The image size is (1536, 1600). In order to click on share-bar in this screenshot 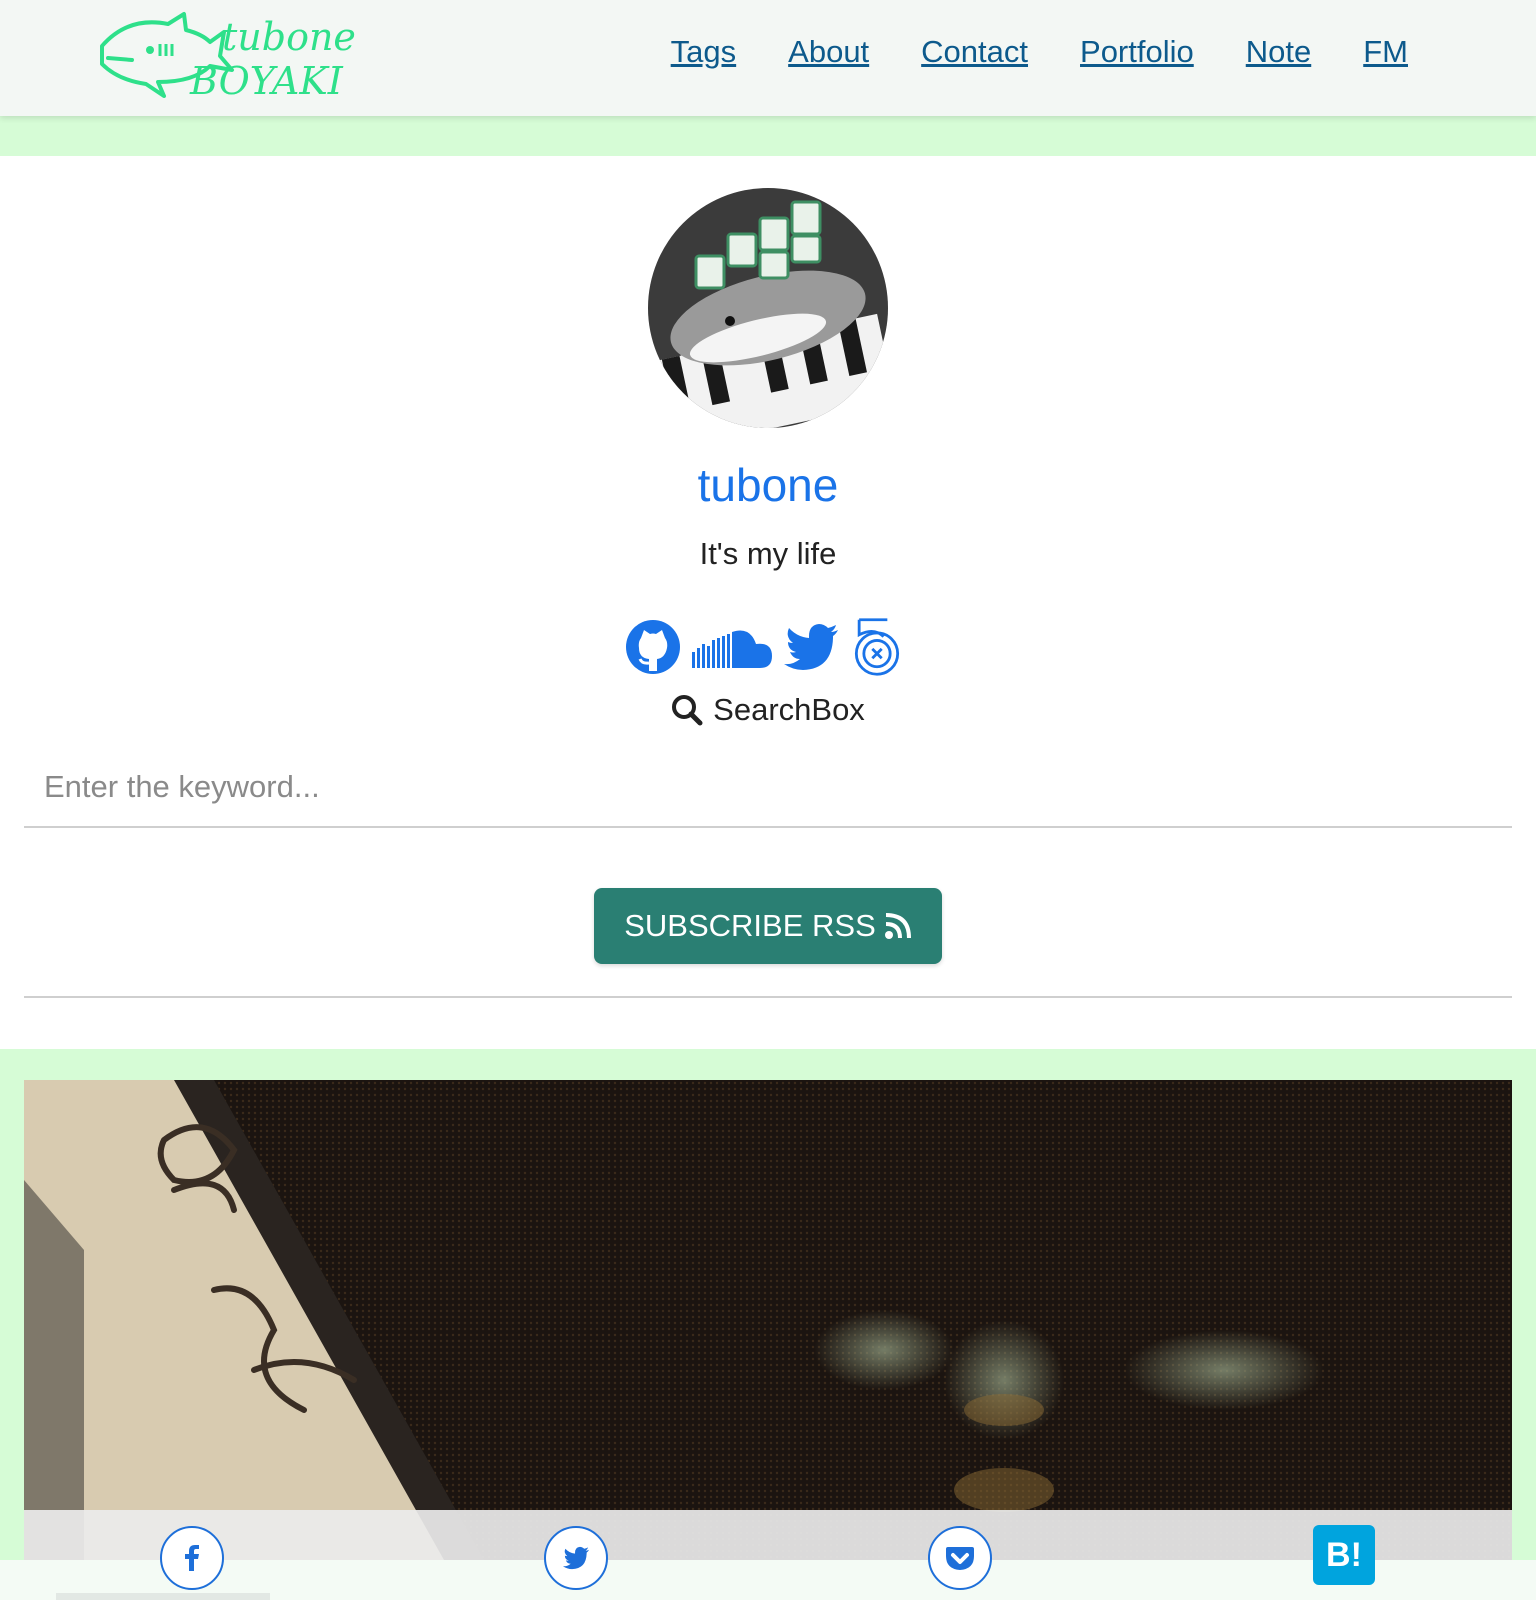, I will do `click(768, 1535)`.